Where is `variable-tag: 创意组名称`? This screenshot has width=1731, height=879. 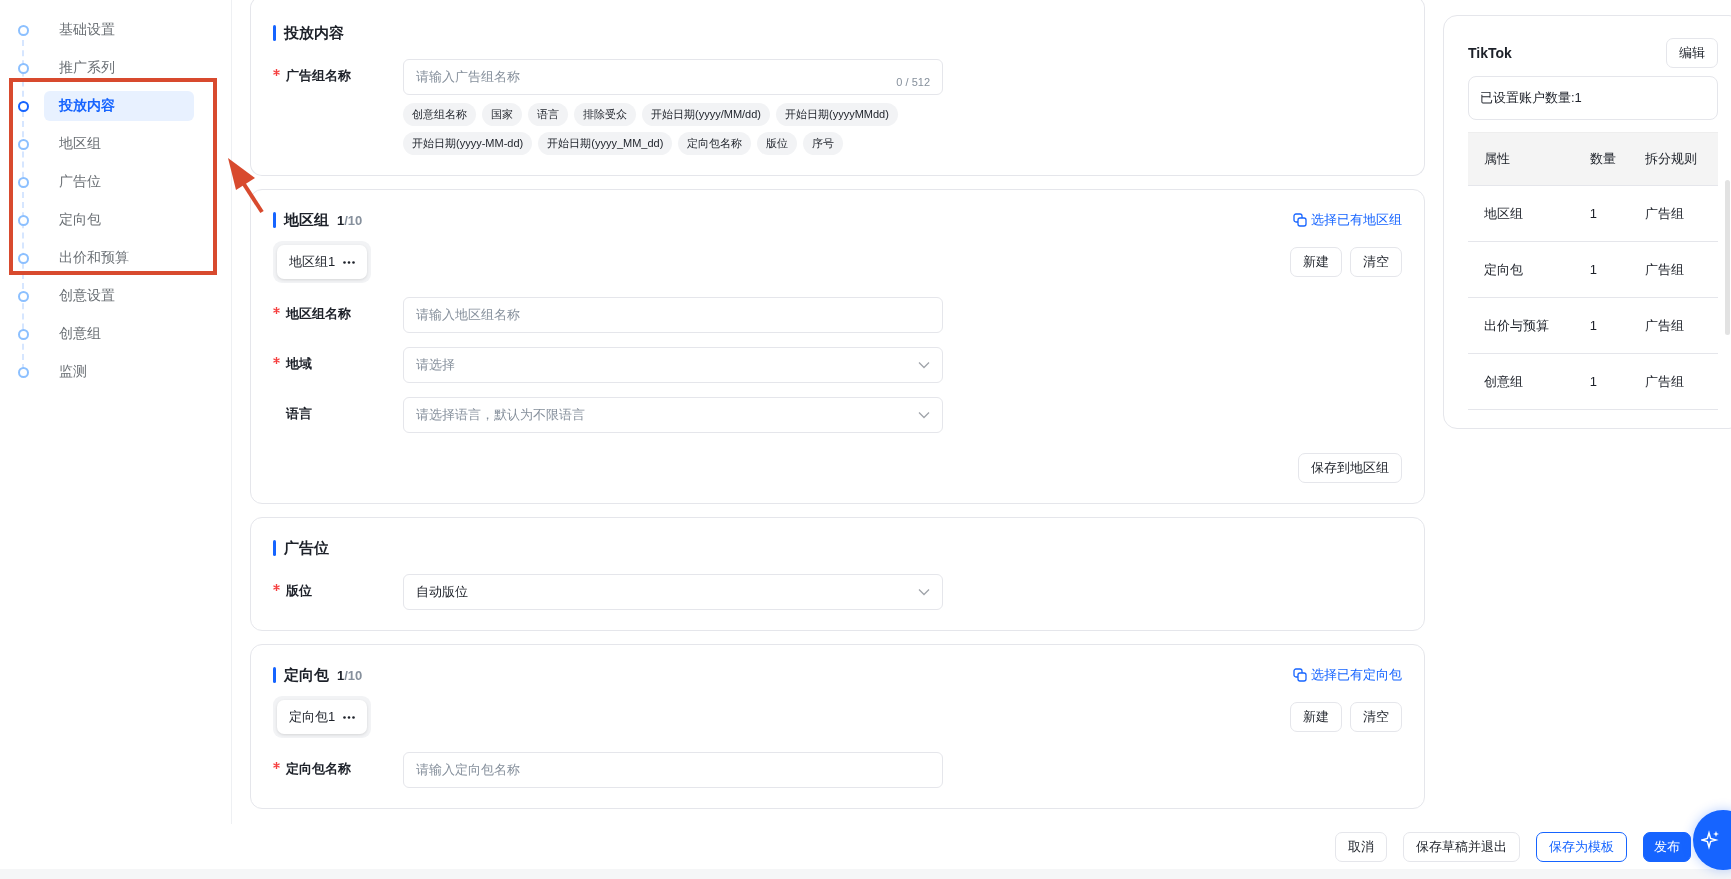
variable-tag: 创意组名称 is located at coordinates (439, 114).